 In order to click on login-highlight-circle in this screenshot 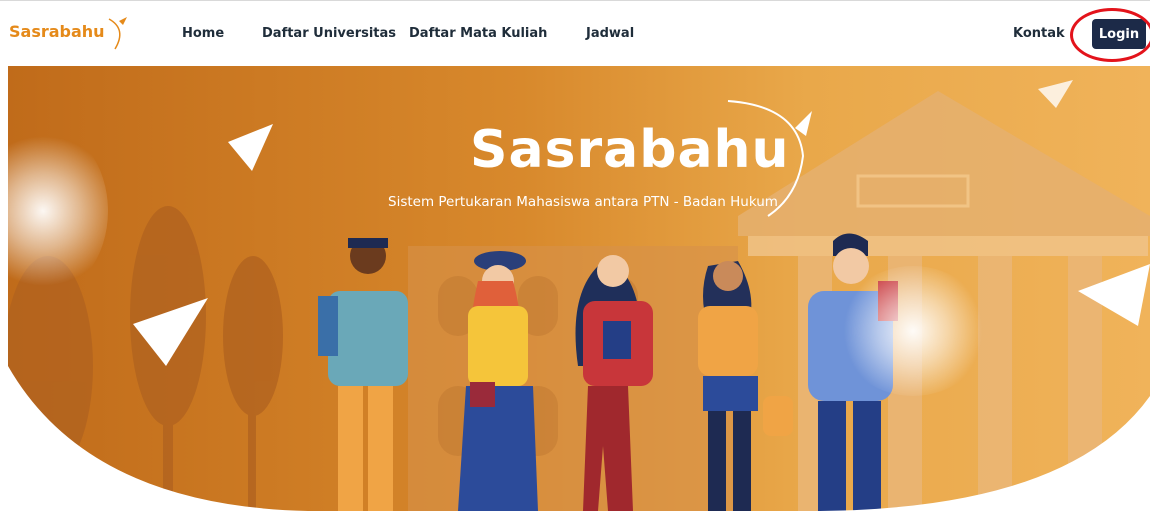, I will do `click(1110, 35)`.